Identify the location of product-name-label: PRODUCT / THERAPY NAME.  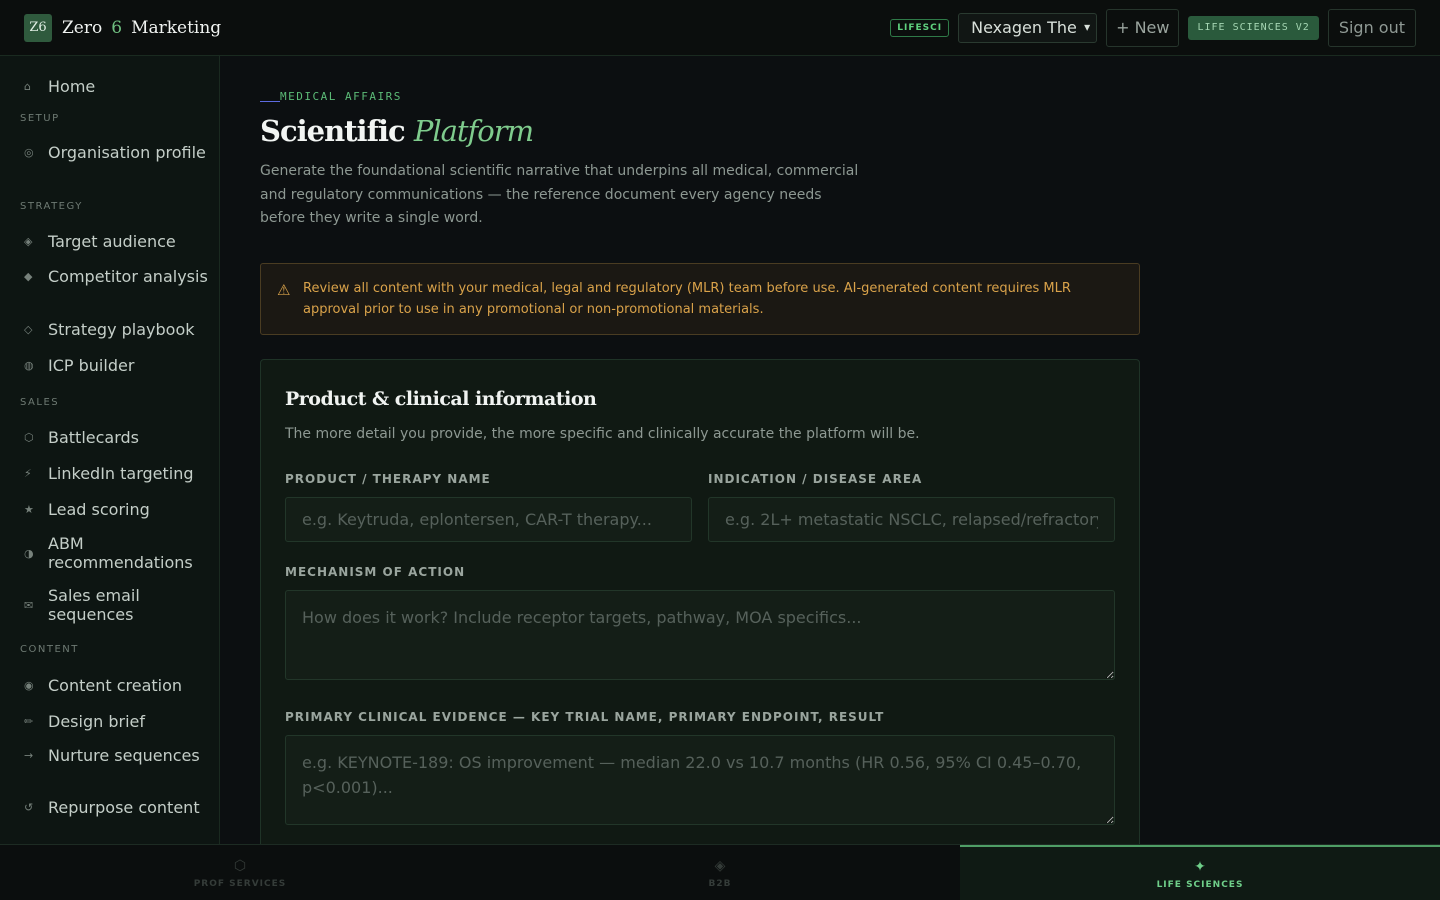
(388, 479).